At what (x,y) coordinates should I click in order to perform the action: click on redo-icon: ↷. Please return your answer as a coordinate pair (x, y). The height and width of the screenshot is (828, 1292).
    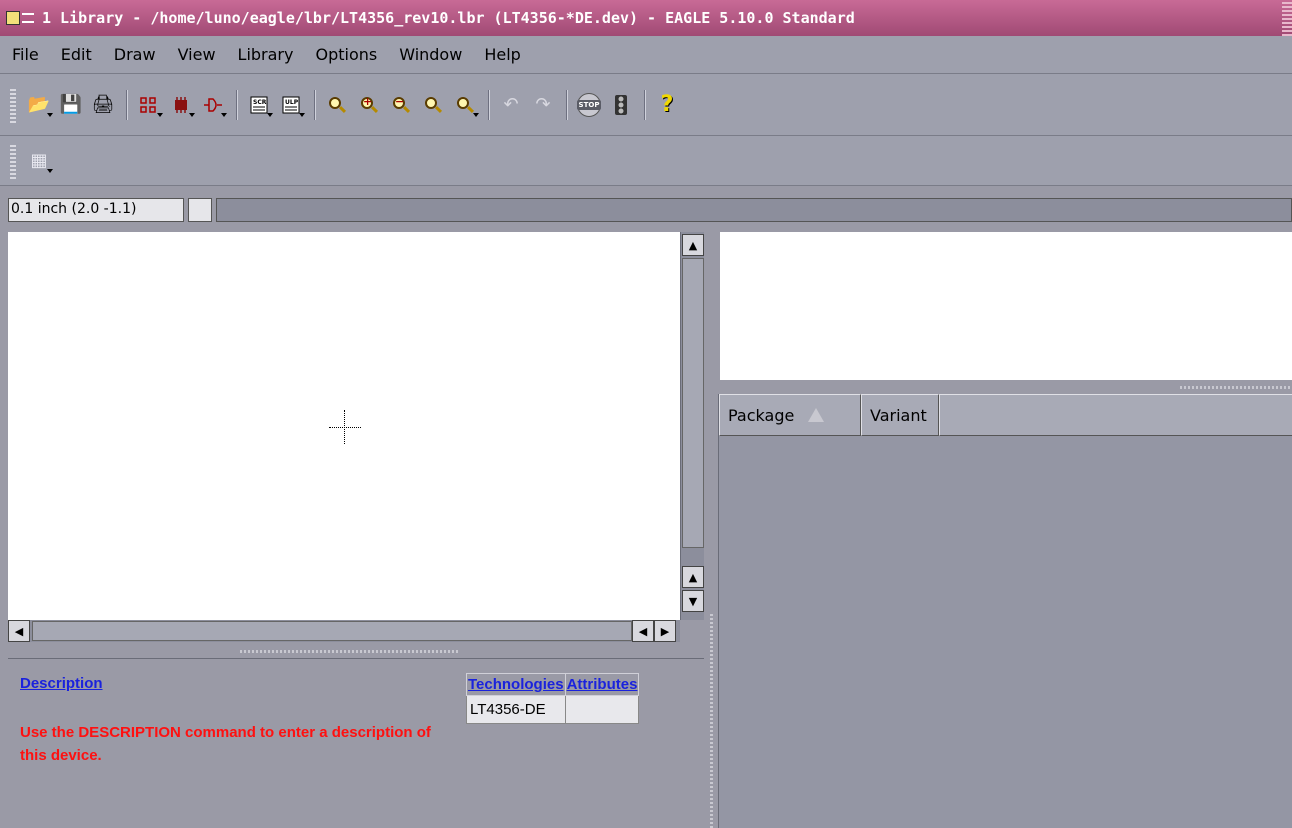
    Looking at the image, I should click on (543, 104).